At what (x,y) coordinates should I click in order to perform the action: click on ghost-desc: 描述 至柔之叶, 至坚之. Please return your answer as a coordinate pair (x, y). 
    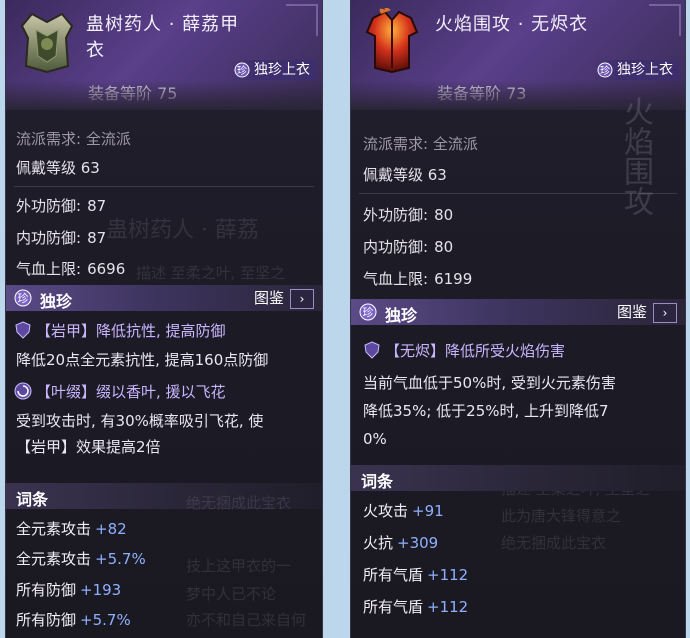
    Looking at the image, I should click on (211, 273).